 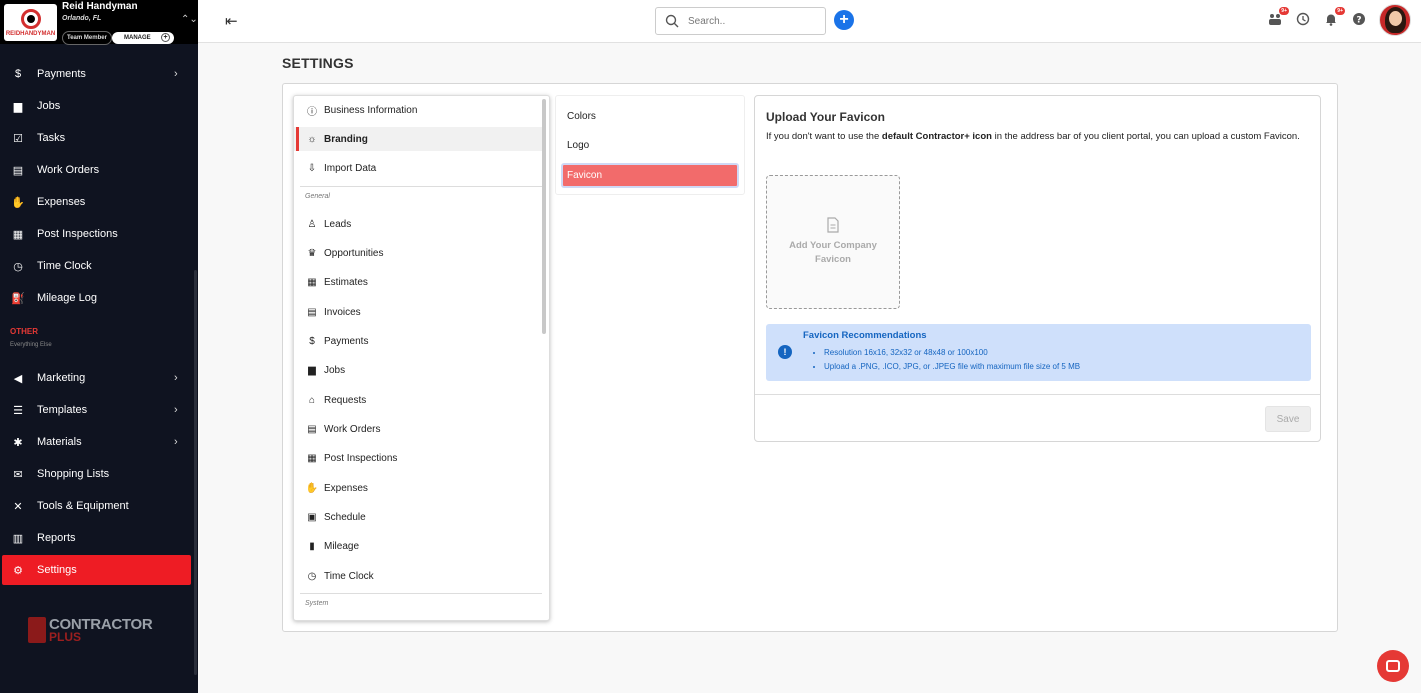 What do you see at coordinates (354, 253) in the screenshot?
I see `settings-item-label: Opportunities` at bounding box center [354, 253].